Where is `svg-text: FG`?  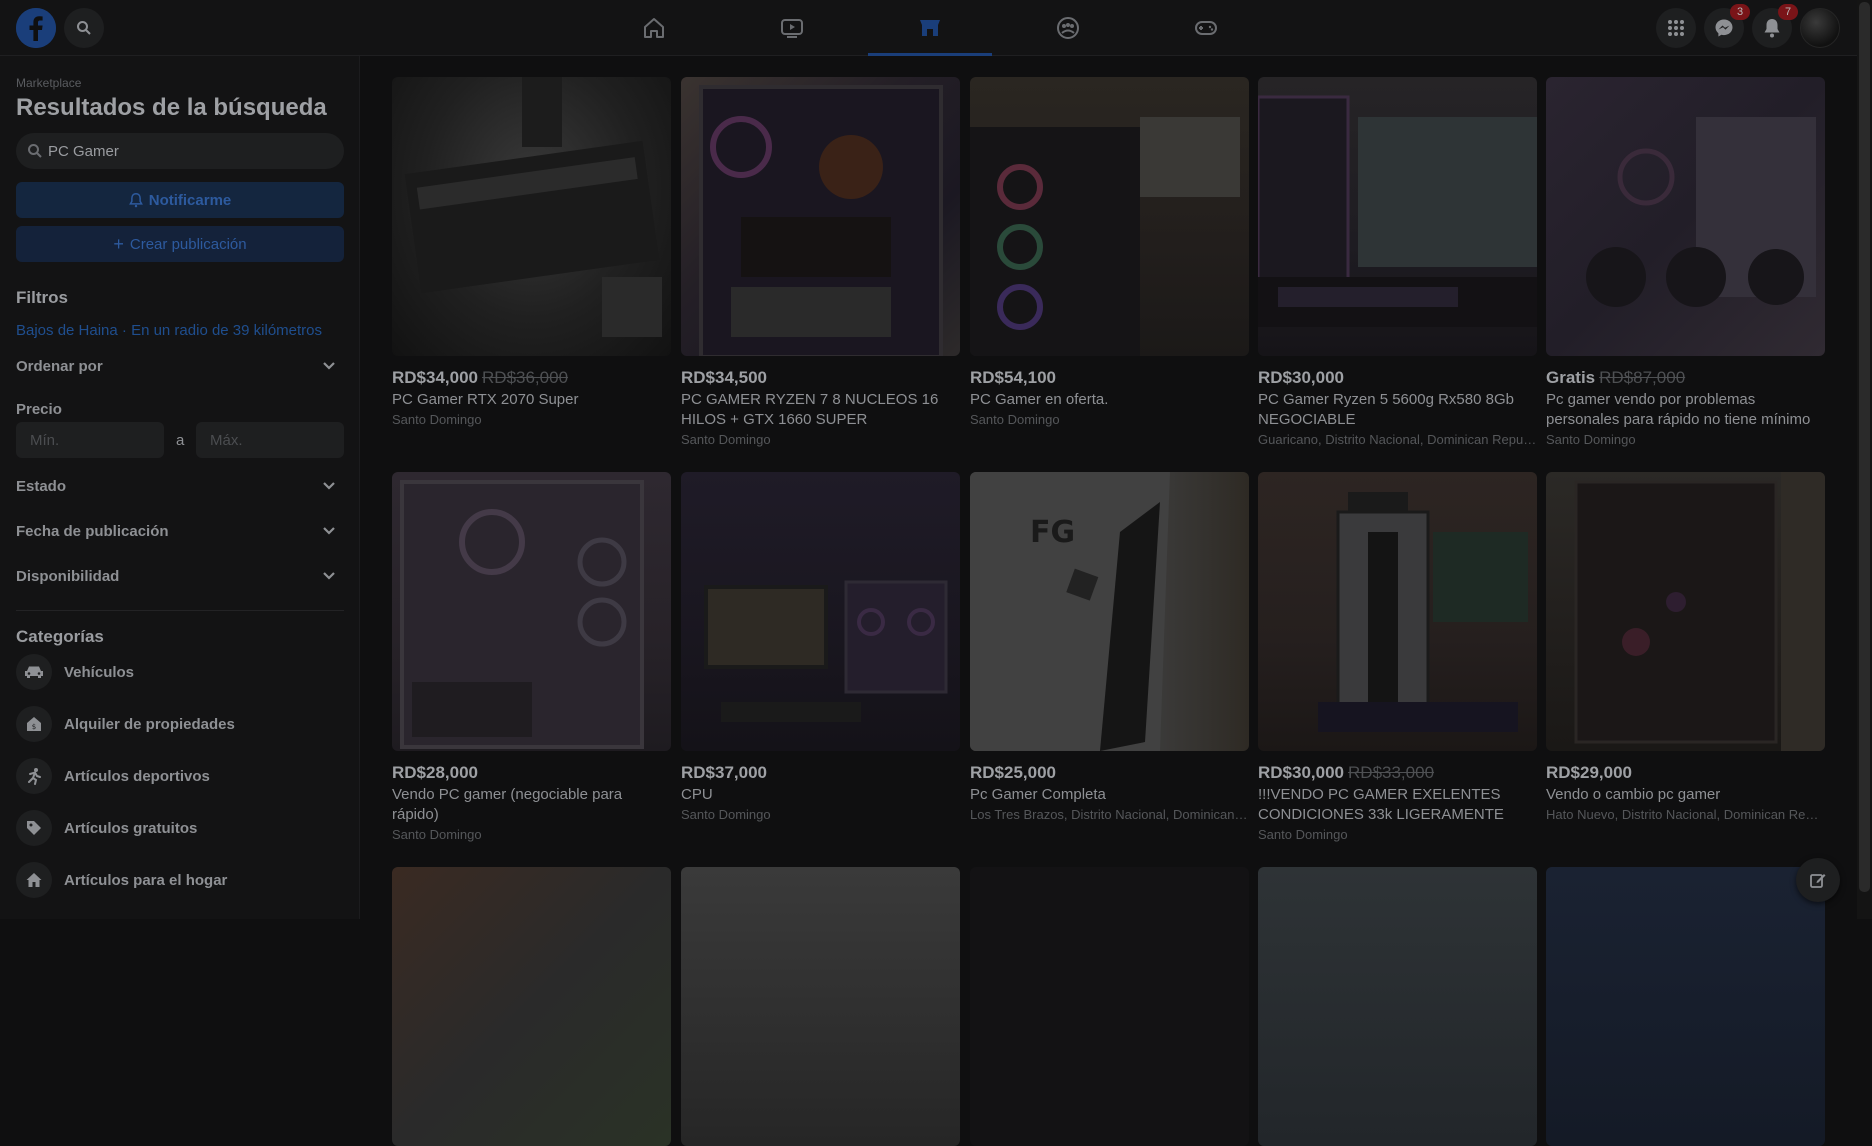 svg-text: FG is located at coordinates (1052, 532).